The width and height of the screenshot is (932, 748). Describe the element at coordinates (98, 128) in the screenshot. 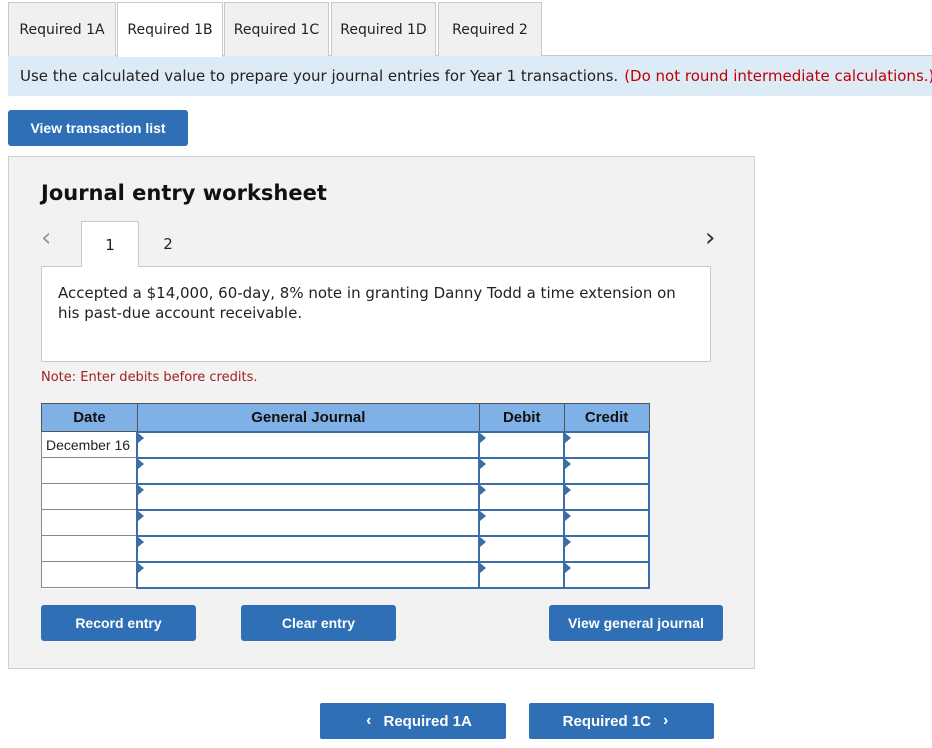

I see `view-transaction-list-button: View transaction list` at that location.